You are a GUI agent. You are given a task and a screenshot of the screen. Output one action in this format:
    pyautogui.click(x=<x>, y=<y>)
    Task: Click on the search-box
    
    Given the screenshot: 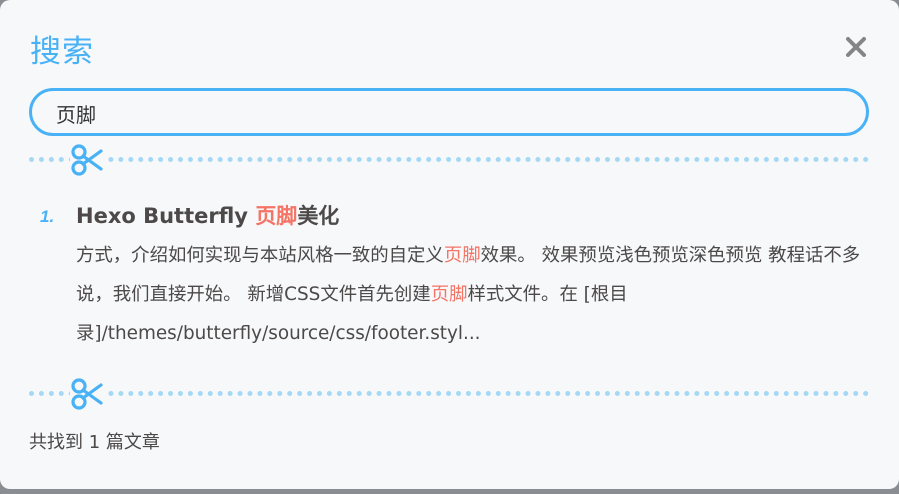 What is the action you would take?
    pyautogui.click(x=449, y=112)
    